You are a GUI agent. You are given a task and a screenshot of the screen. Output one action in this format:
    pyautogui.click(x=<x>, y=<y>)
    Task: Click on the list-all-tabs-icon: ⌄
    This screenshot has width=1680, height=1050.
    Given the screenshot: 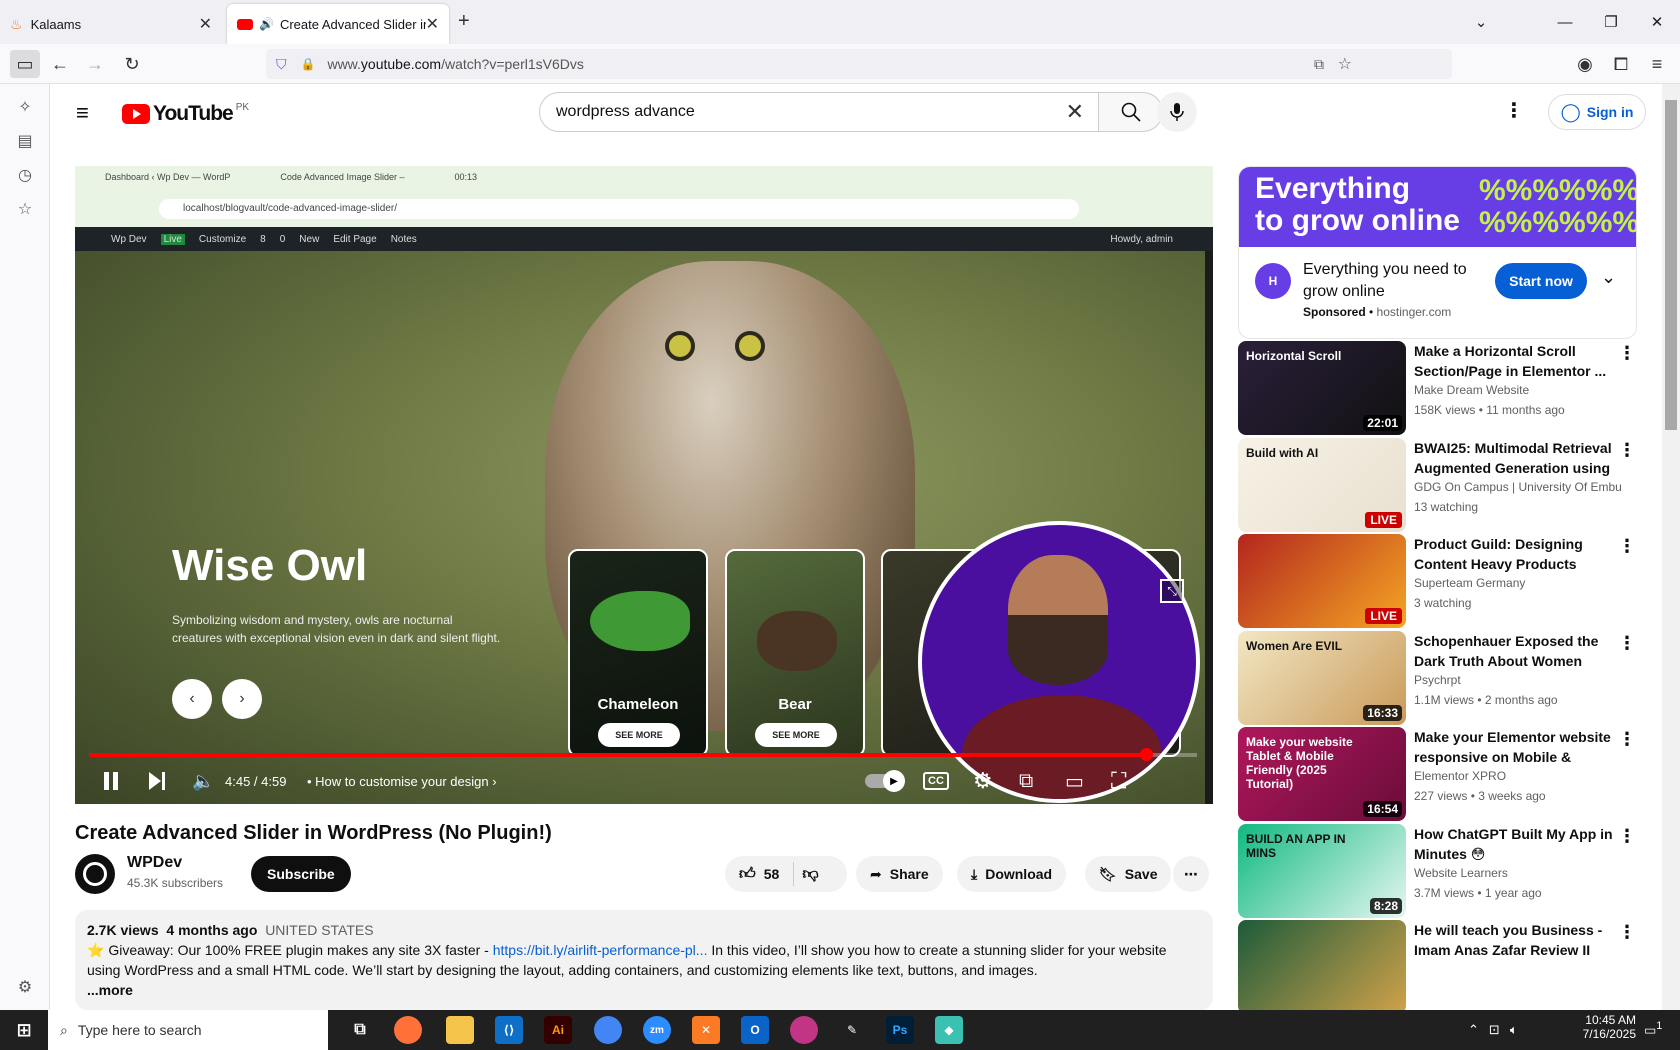 What is the action you would take?
    pyautogui.click(x=1481, y=22)
    